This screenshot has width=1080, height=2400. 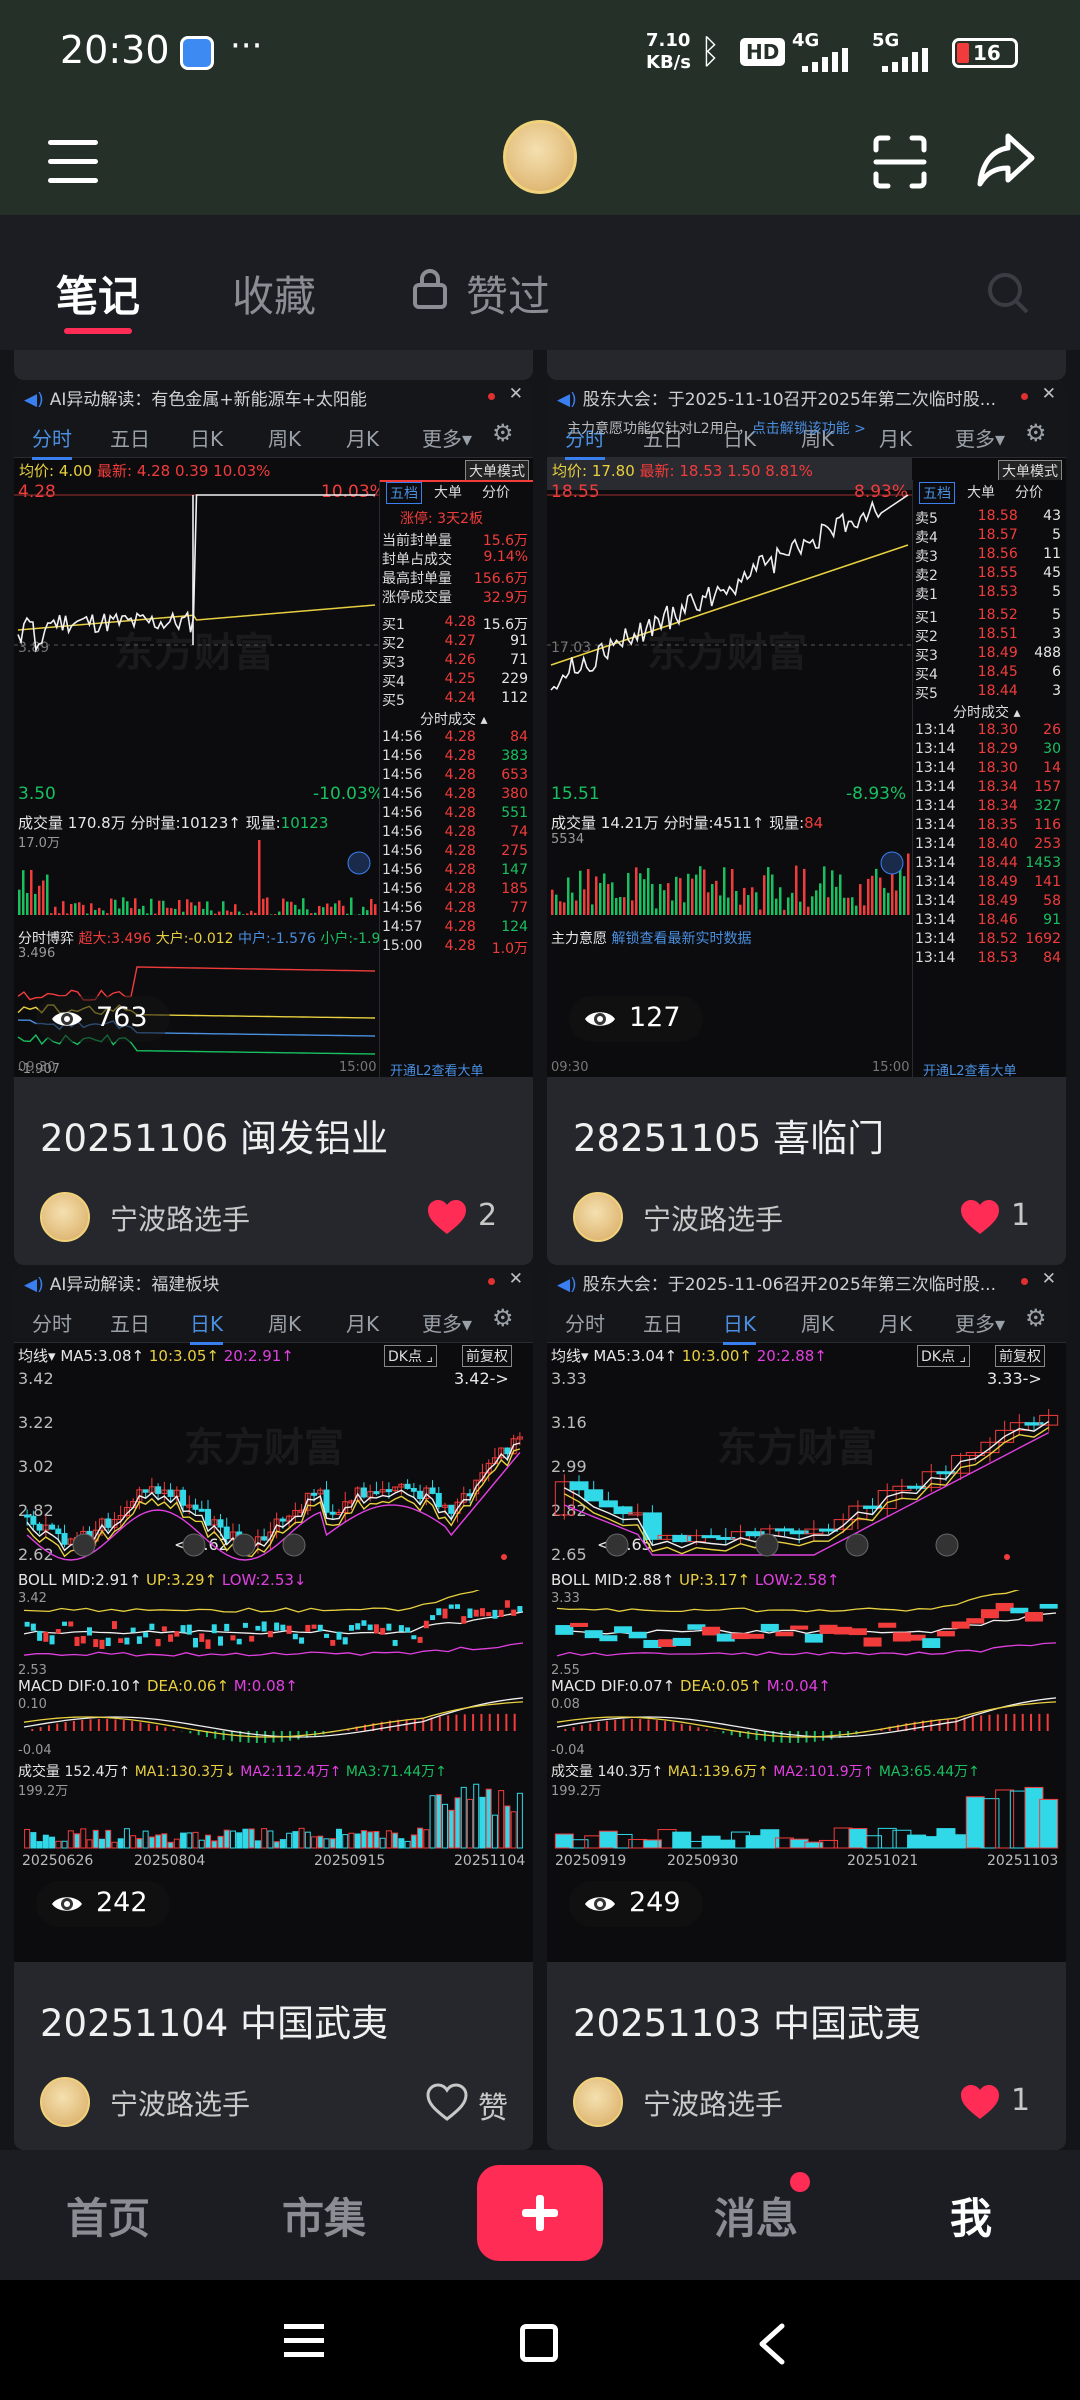 I want to click on nav-home: 首页, so click(x=108, y=2215).